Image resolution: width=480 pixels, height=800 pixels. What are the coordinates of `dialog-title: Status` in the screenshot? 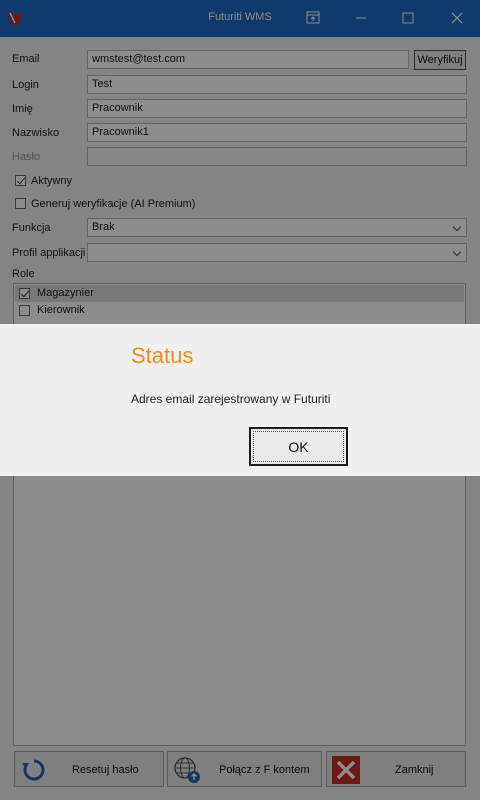 It's located at (162, 355).